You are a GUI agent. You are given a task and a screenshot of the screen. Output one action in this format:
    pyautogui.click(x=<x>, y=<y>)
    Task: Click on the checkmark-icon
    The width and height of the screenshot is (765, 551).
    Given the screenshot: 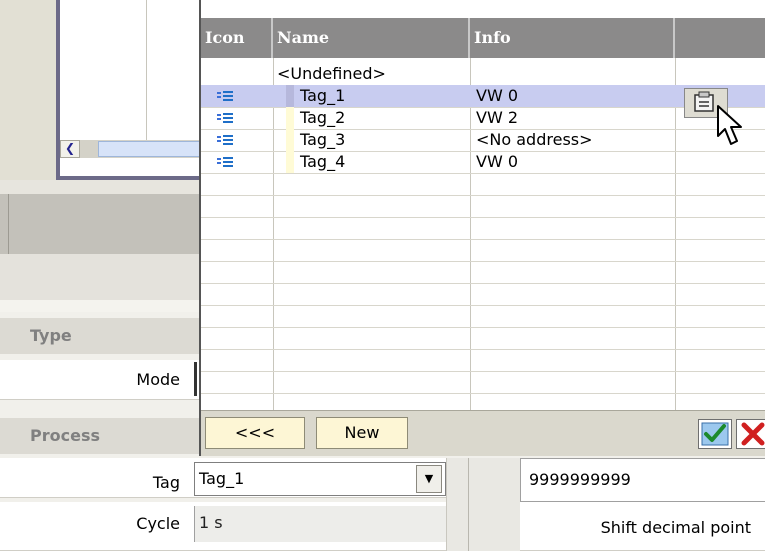 What is the action you would take?
    pyautogui.click(x=715, y=434)
    